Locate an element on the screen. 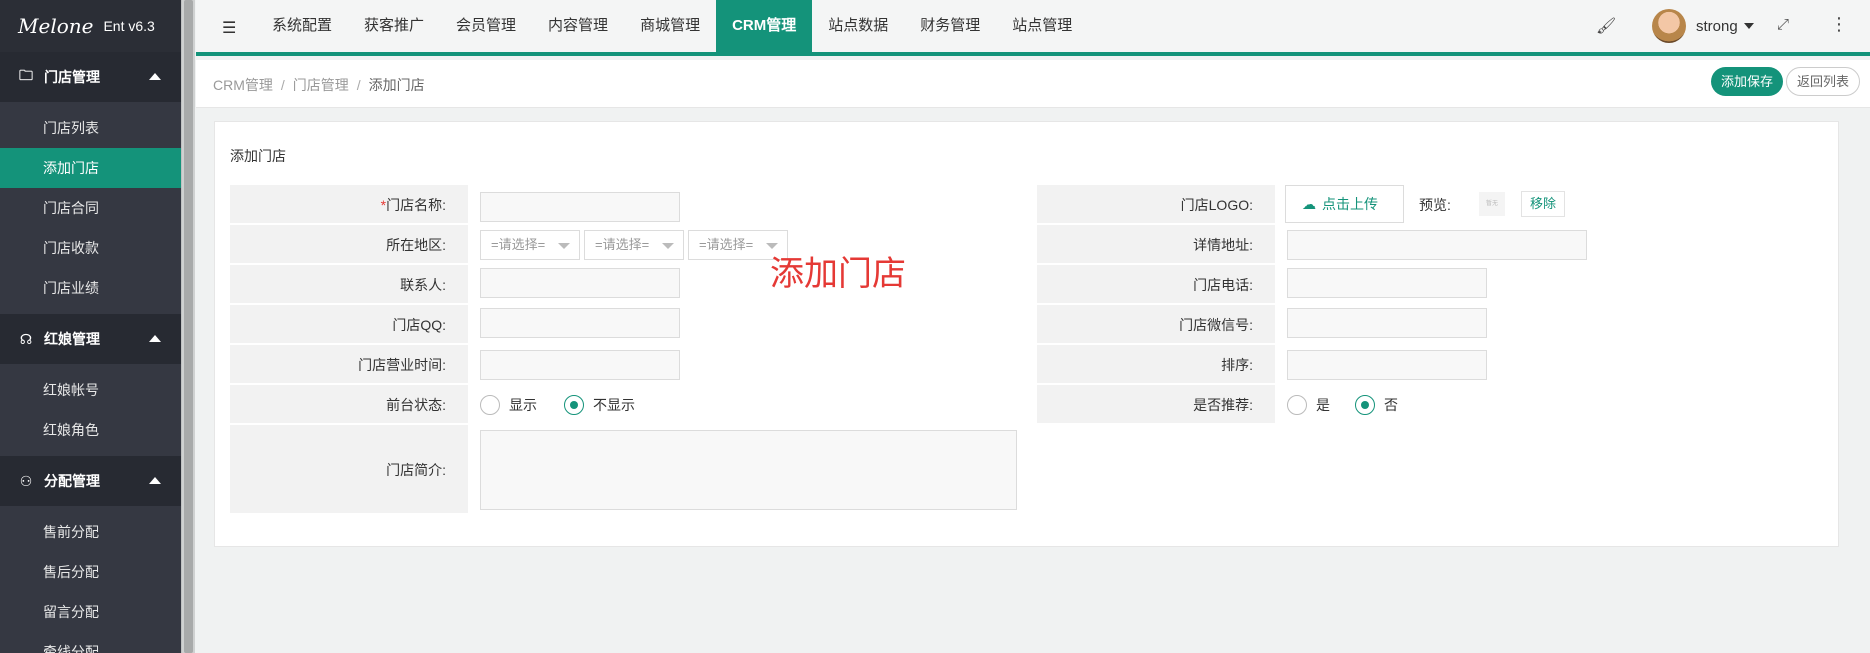  row-recommend: 是否推荐: 是 否 is located at coordinates (1436, 405).